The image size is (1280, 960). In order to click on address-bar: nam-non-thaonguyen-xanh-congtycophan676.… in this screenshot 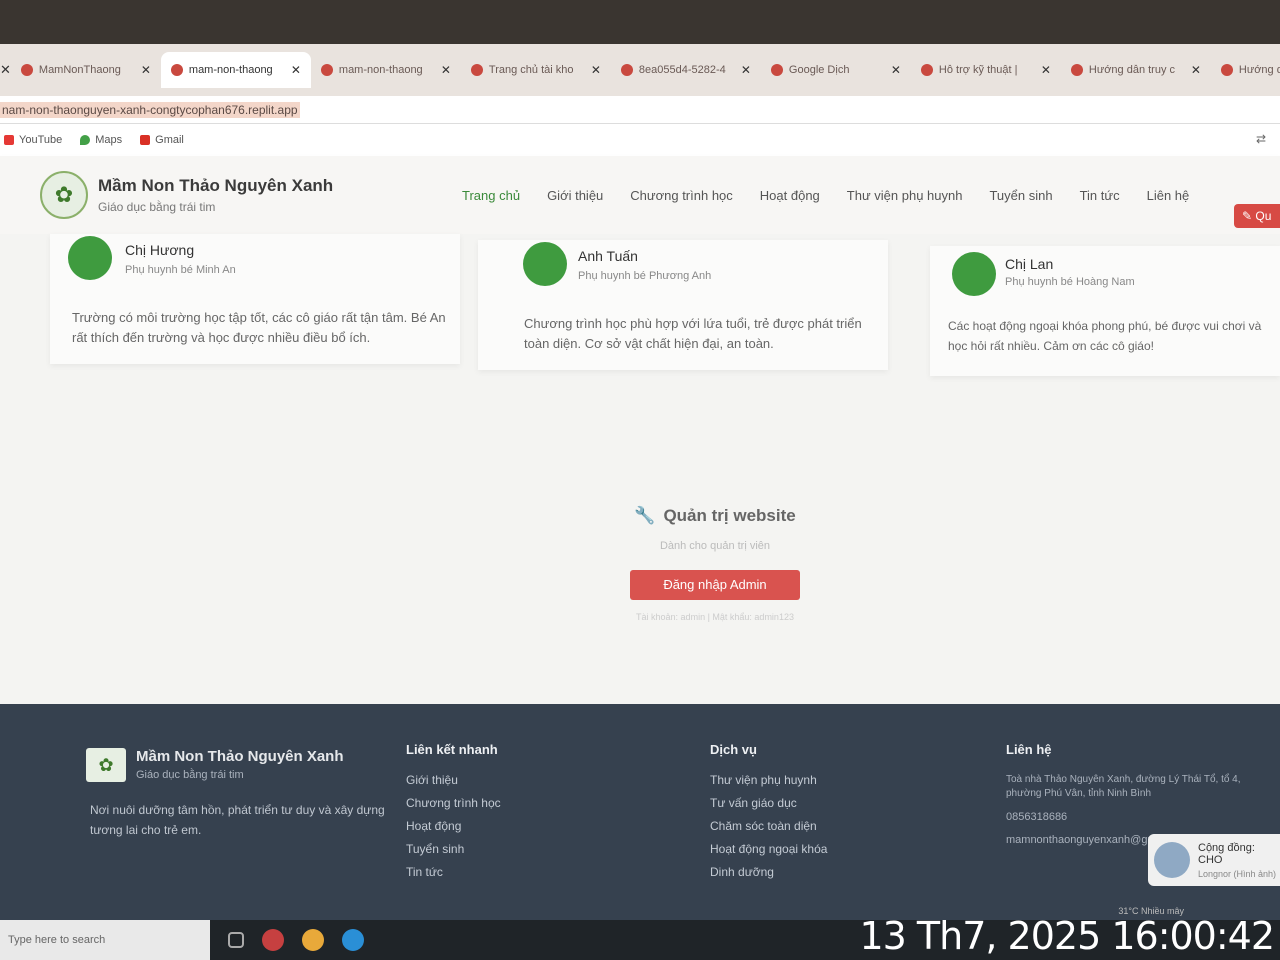, I will do `click(640, 110)`.